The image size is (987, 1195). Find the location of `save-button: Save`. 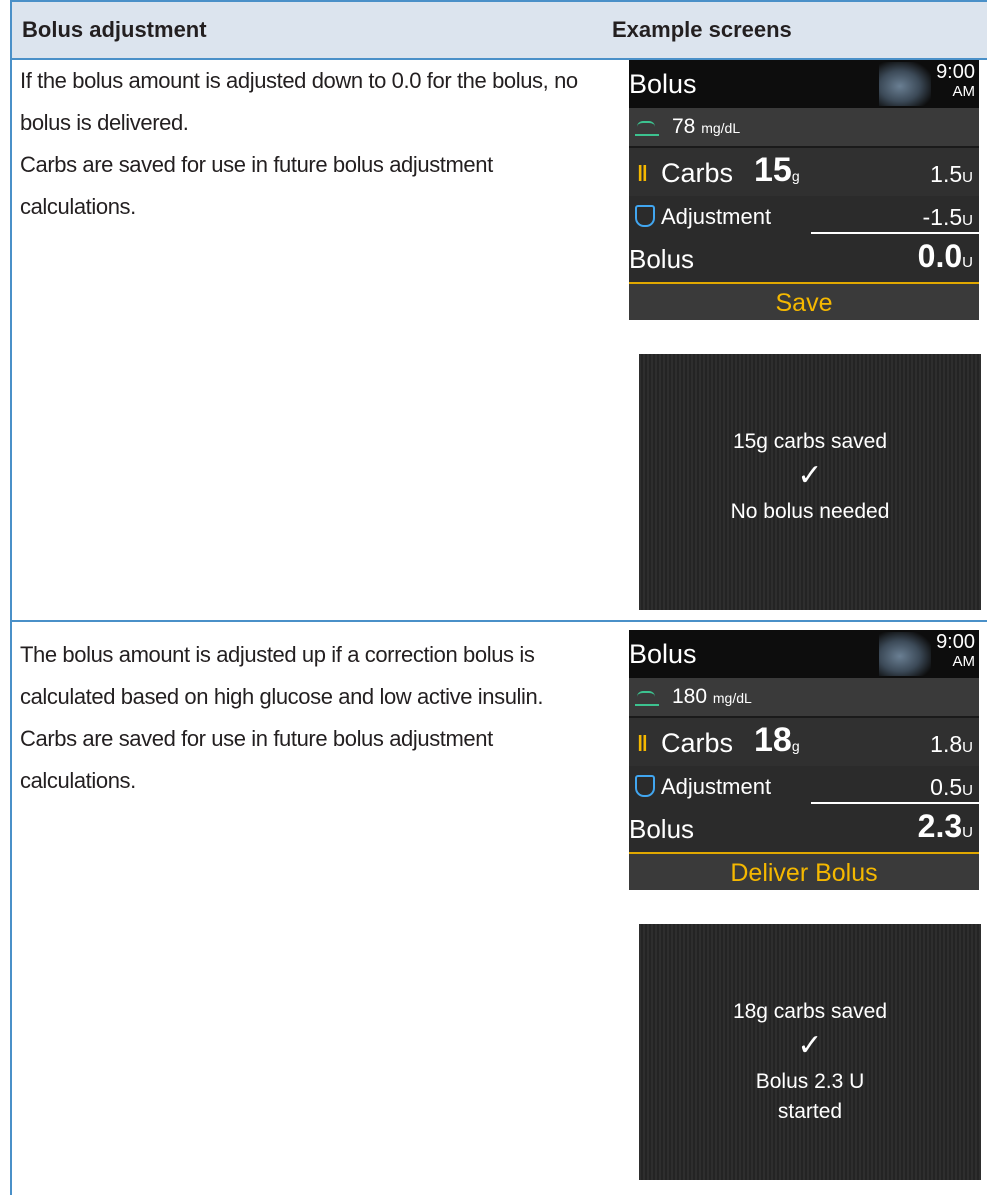

save-button: Save is located at coordinates (804, 301).